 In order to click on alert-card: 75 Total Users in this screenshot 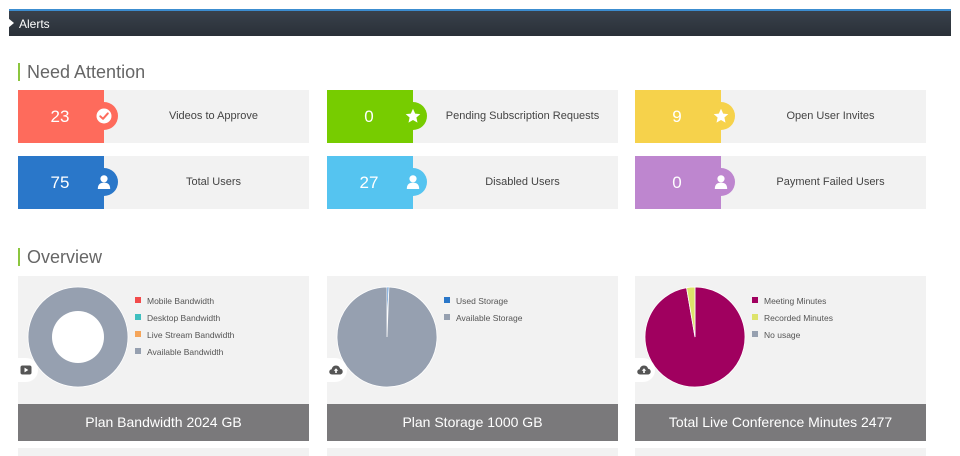, I will do `click(163, 182)`.